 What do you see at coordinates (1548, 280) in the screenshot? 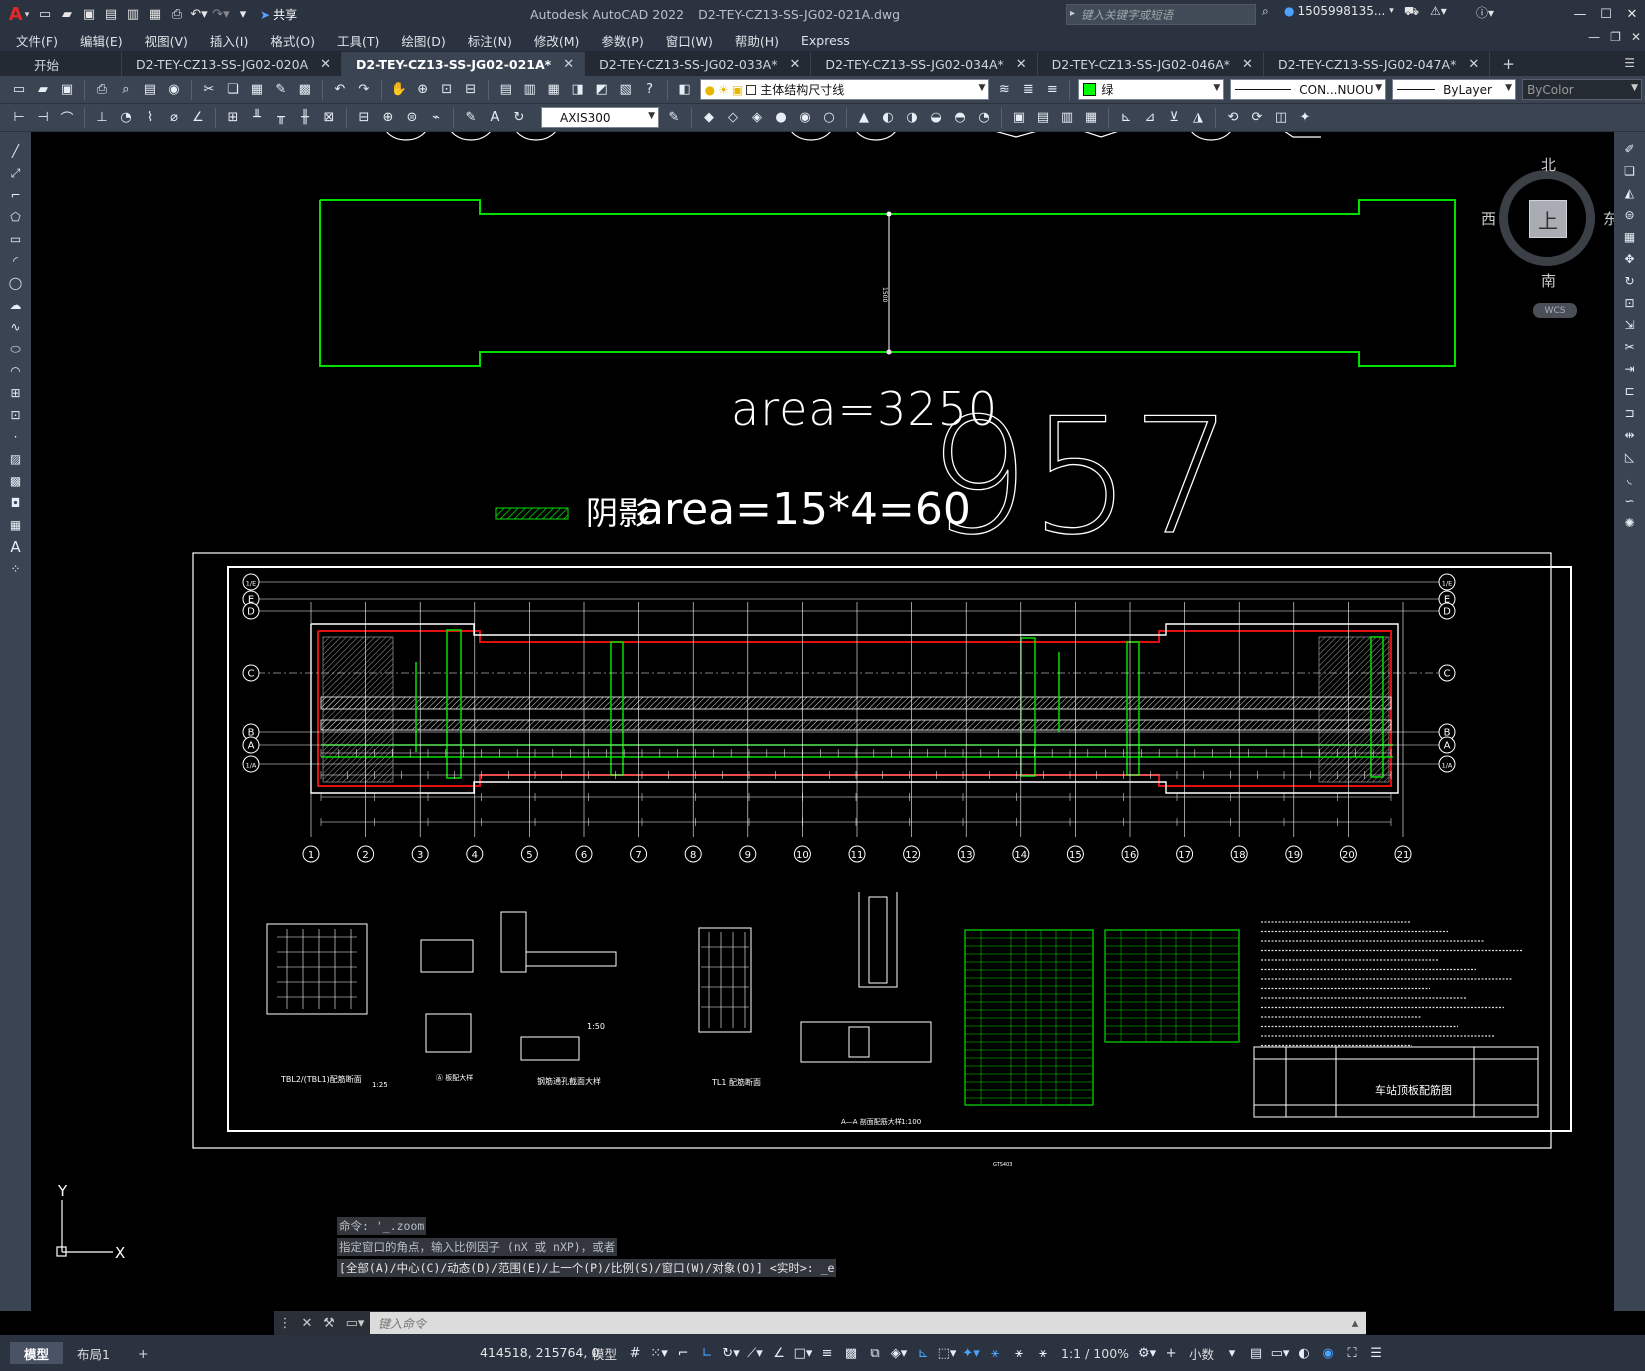
I see `compass-south: 南` at bounding box center [1548, 280].